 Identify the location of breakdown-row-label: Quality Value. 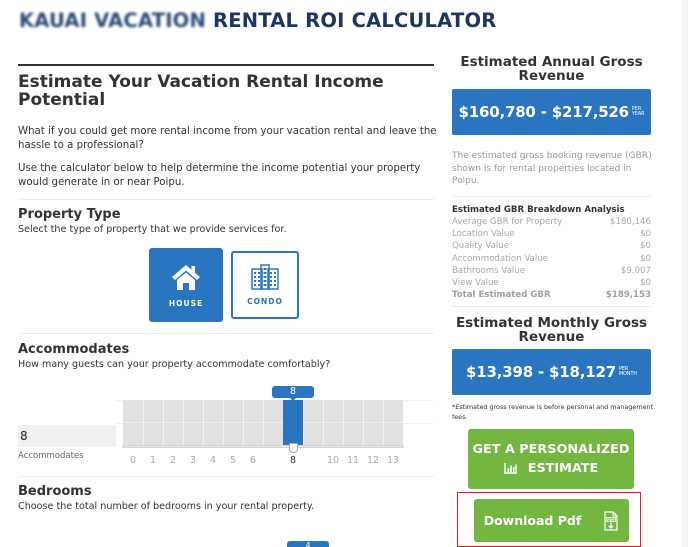
(481, 246).